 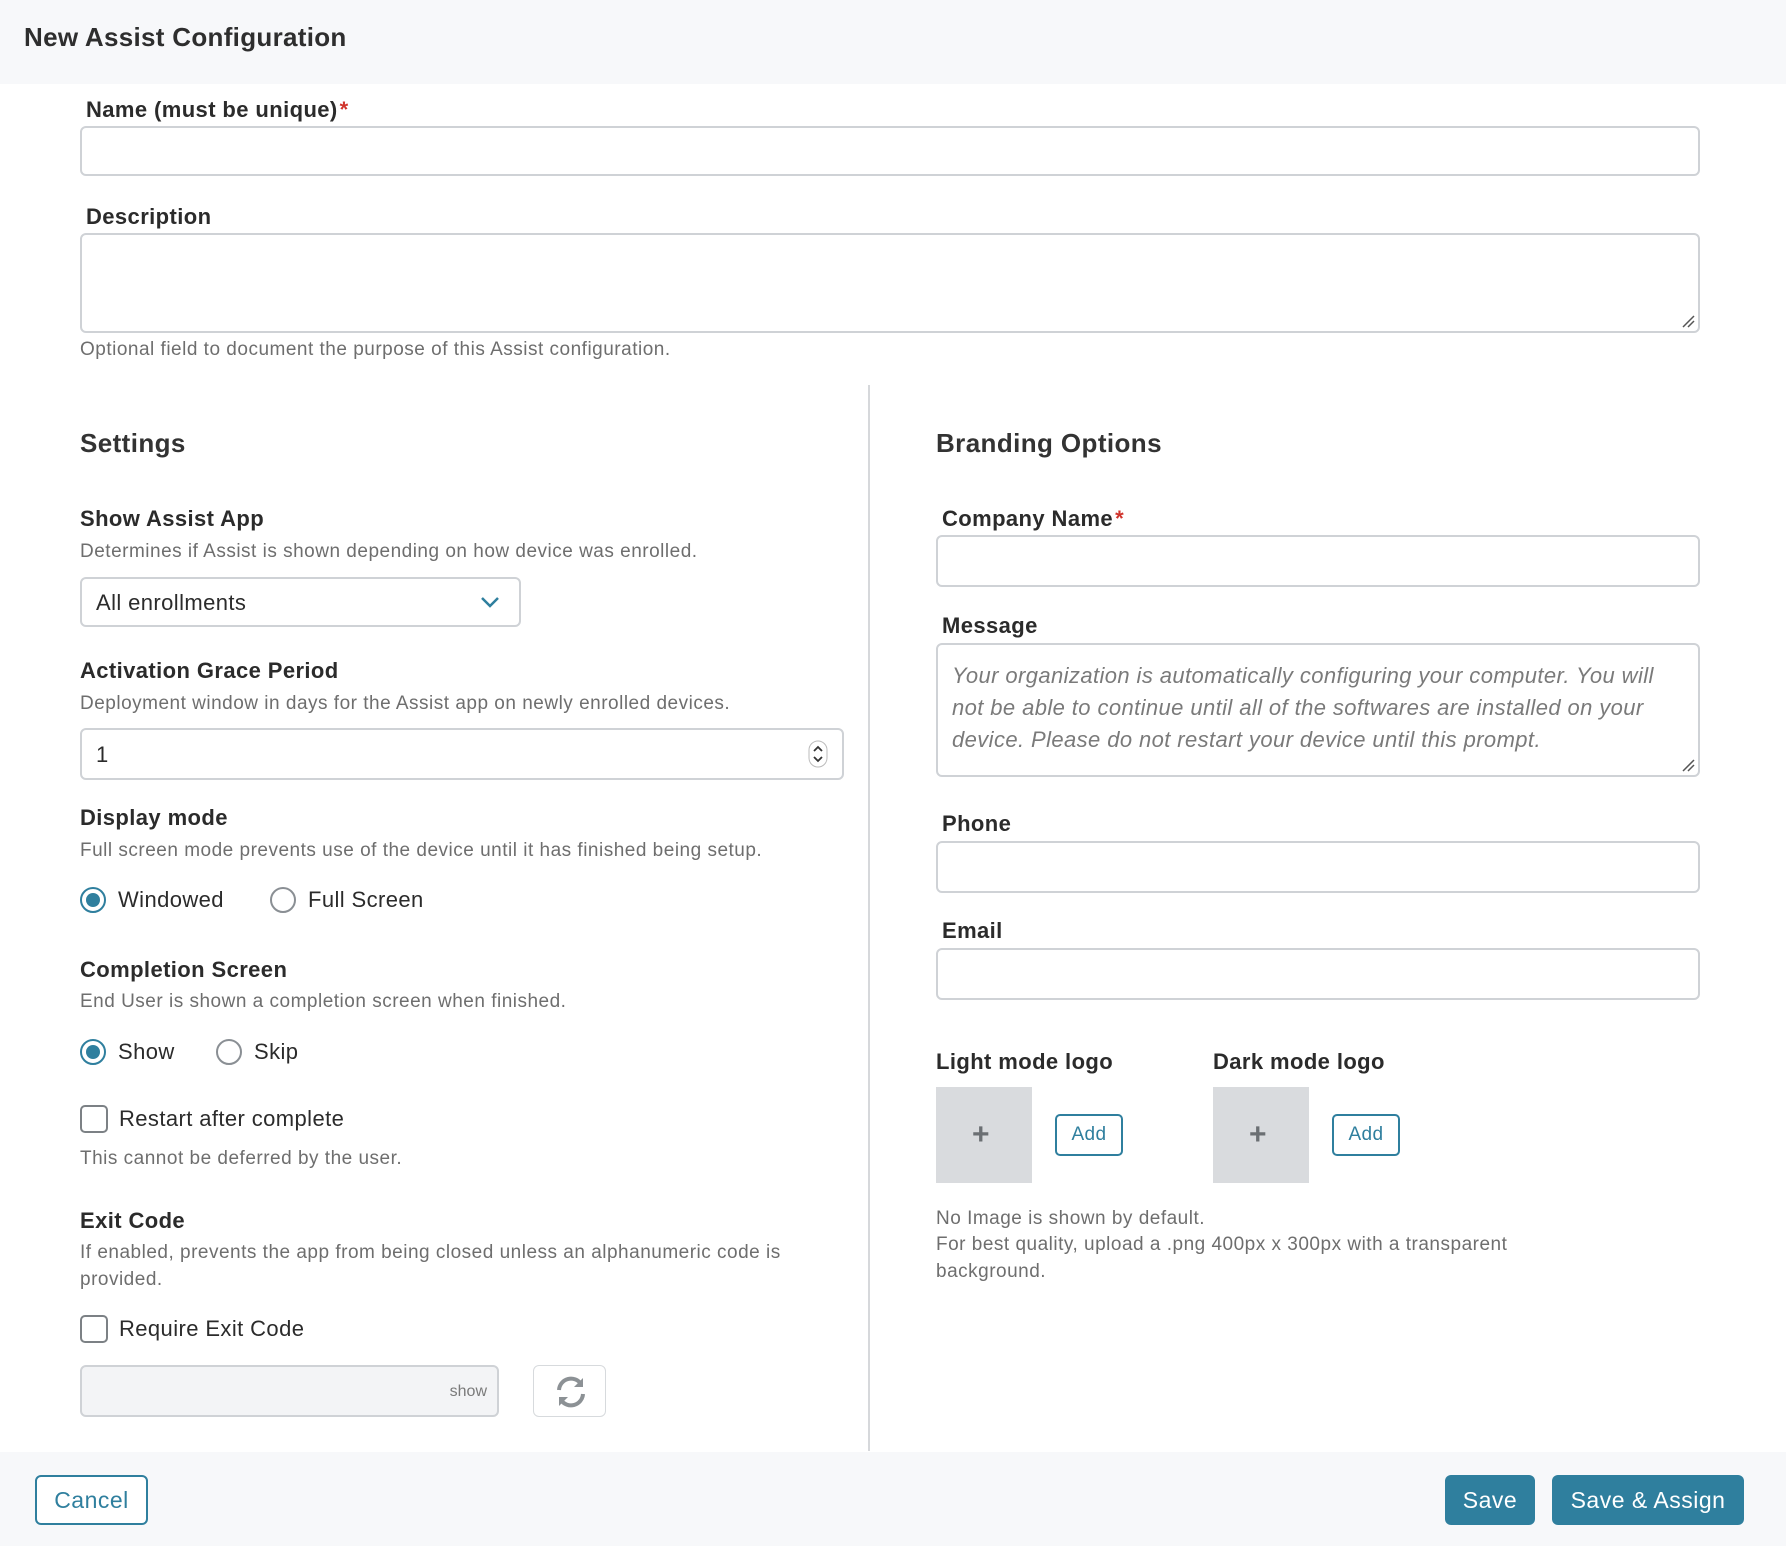 I want to click on exit-code-label: Exit Code, so click(x=133, y=1220).